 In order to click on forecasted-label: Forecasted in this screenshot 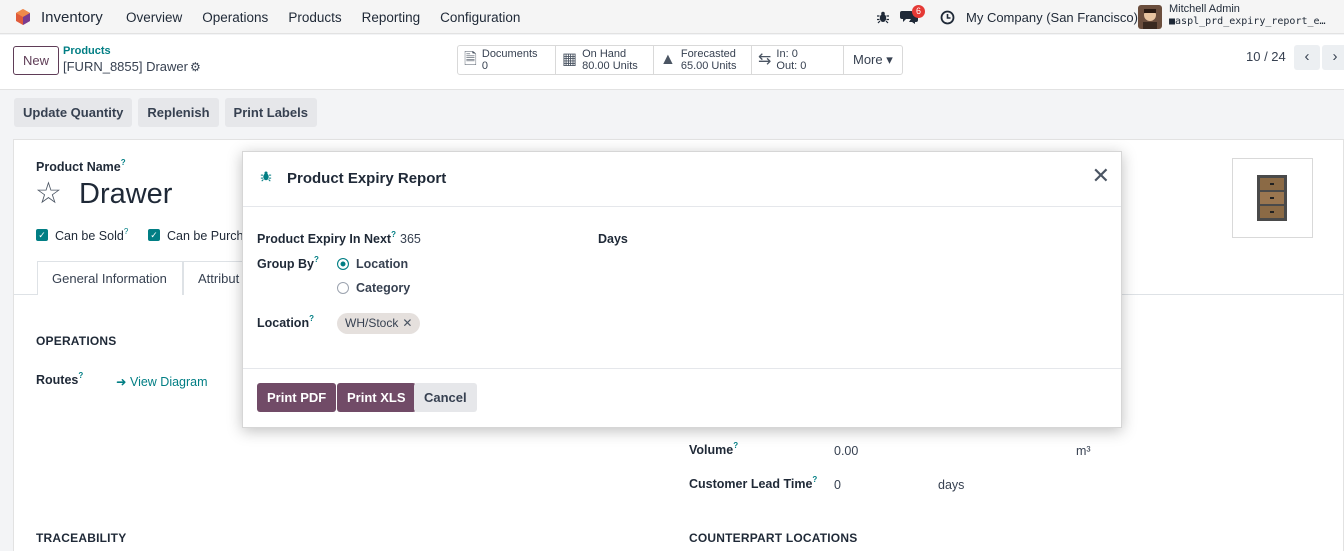, I will do `click(708, 54)`.